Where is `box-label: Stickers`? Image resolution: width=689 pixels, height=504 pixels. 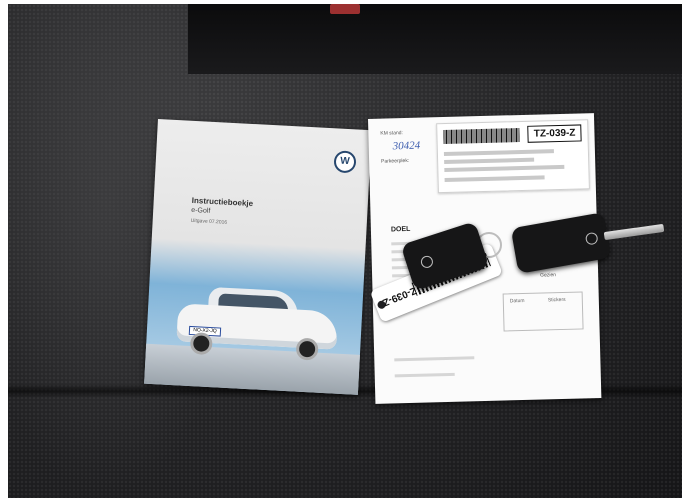 box-label: Stickers is located at coordinates (556, 300).